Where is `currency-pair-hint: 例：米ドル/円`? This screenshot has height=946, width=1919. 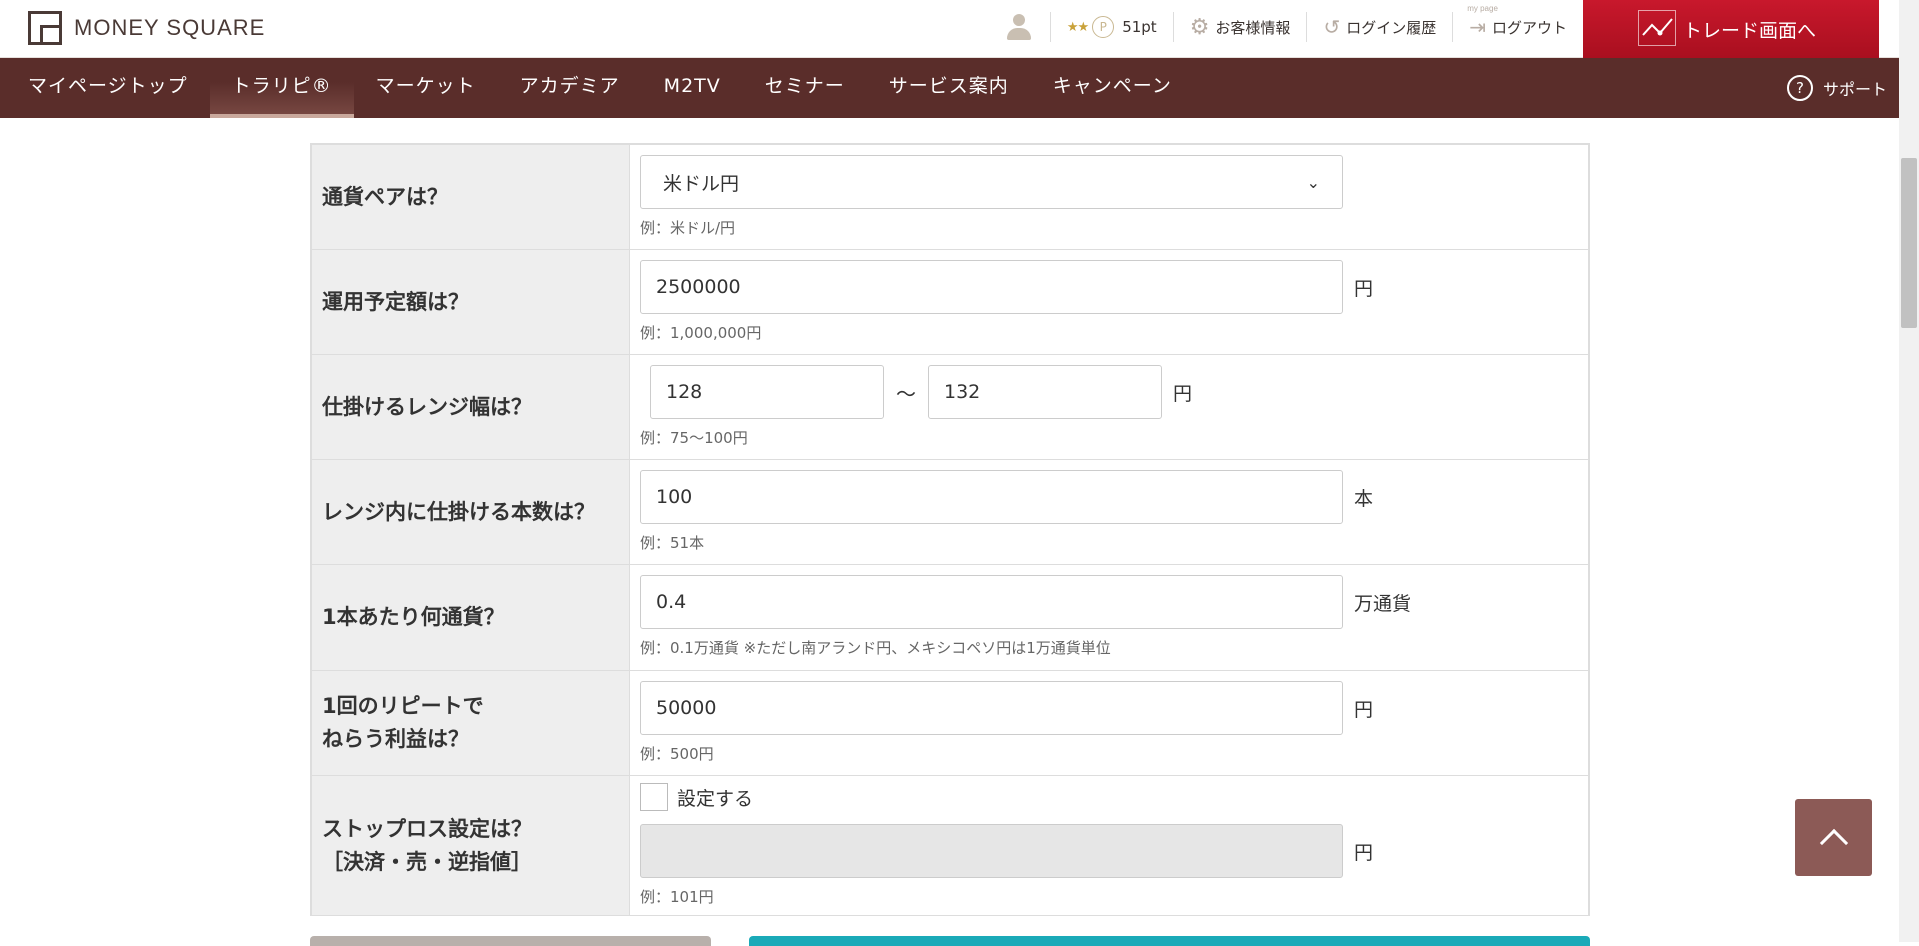 currency-pair-hint: 例：米ドル/円 is located at coordinates (688, 228).